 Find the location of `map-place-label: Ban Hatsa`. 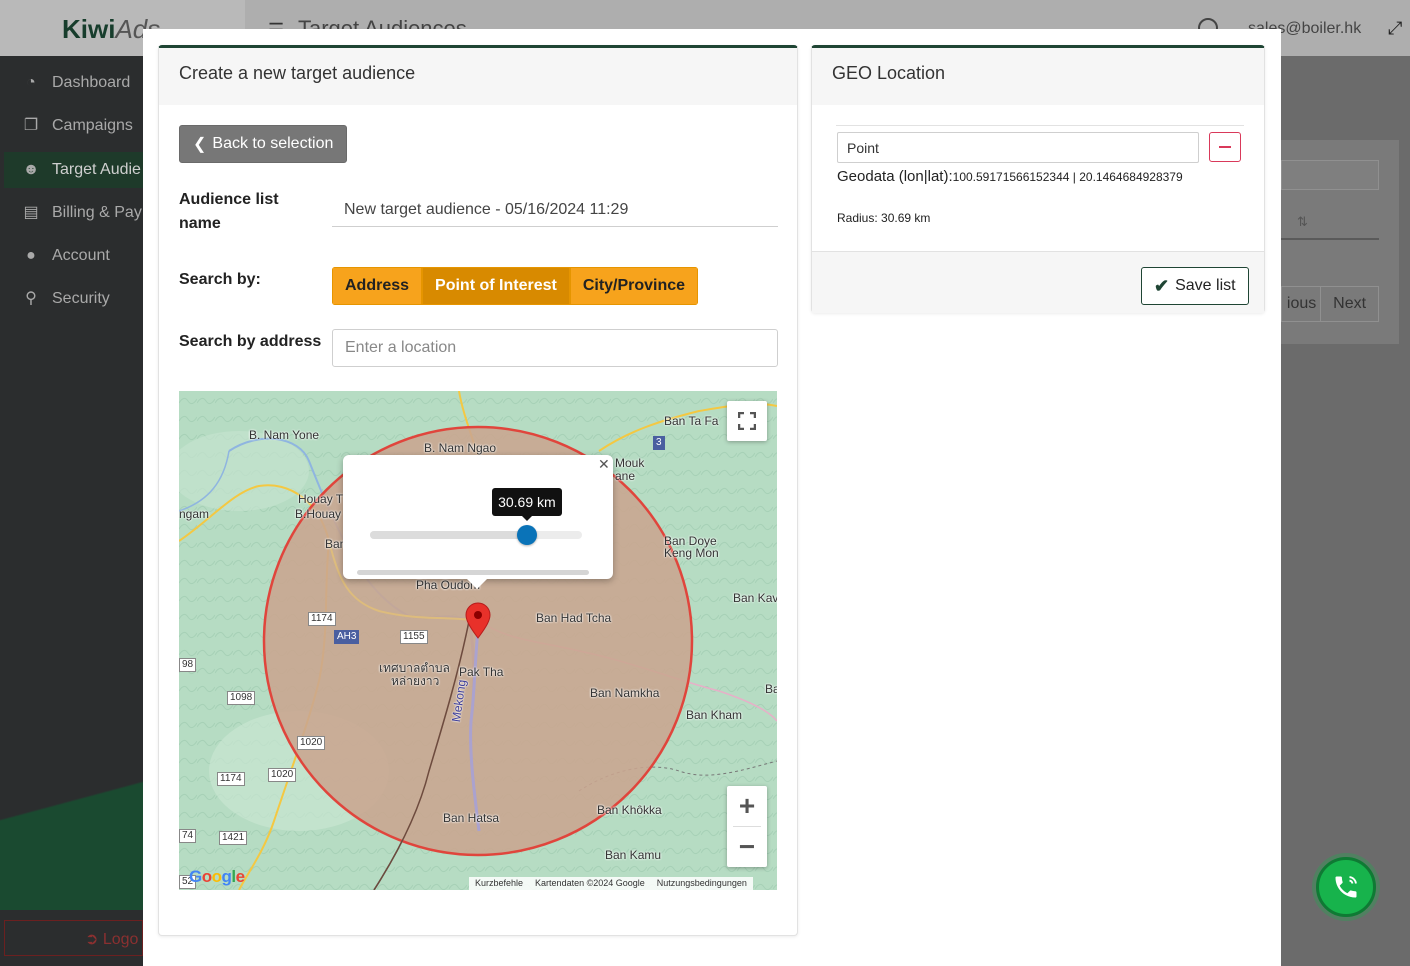

map-place-label: Ban Hatsa is located at coordinates (471, 818).